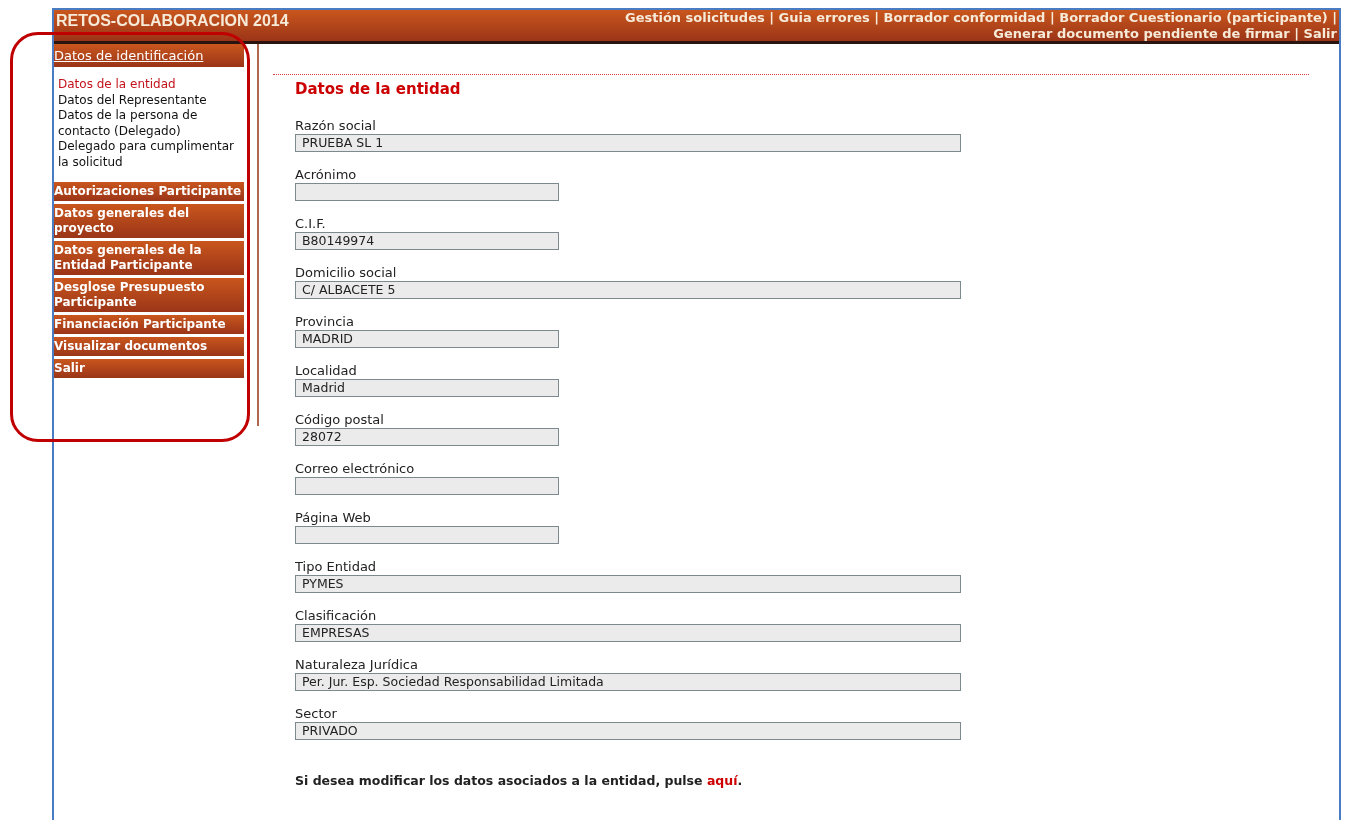 The image size is (1360, 820). I want to click on sidebar-section: Autorizaciones Participante, so click(149, 191).